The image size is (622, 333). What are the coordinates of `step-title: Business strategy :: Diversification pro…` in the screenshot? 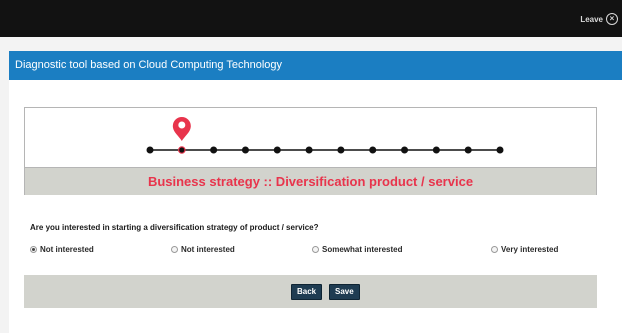 It's located at (310, 181).